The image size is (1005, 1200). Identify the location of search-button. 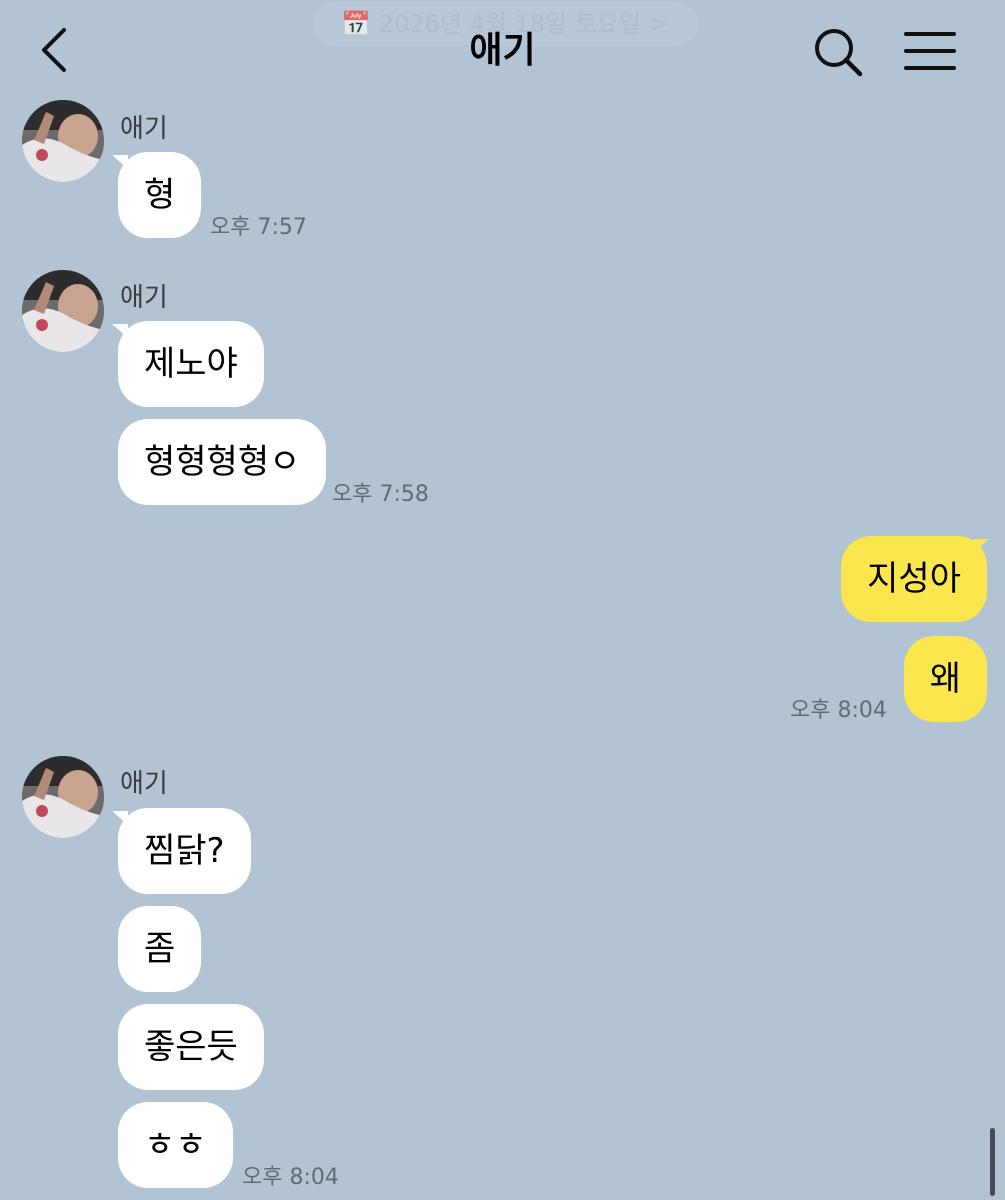
(838, 52).